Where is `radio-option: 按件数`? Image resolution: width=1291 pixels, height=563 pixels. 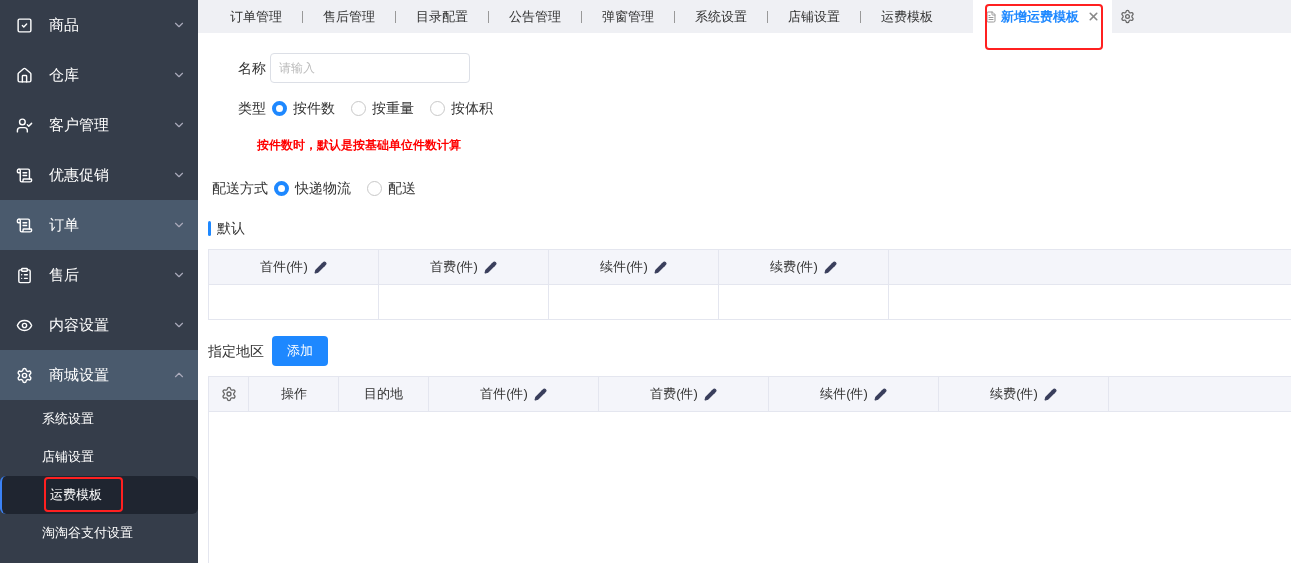
radio-option: 按件数 is located at coordinates (303, 108).